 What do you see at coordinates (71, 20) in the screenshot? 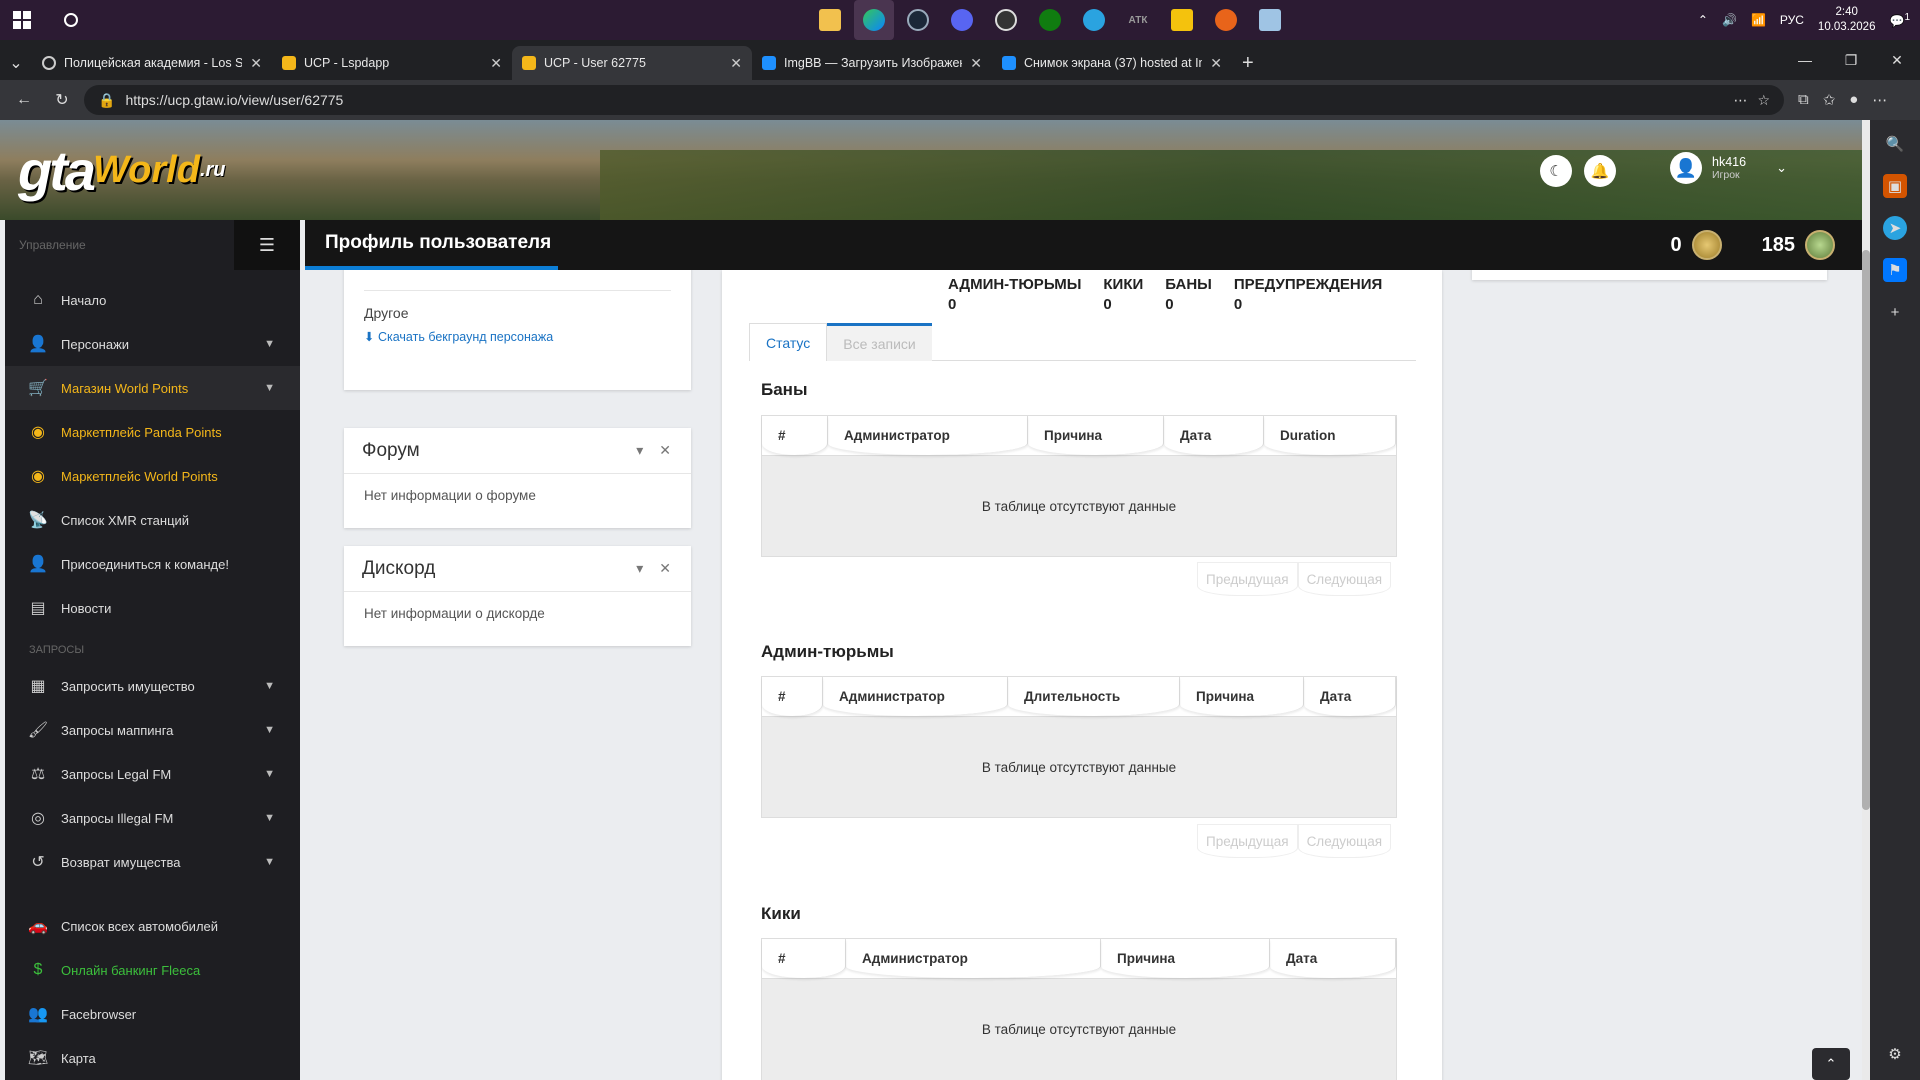
I see `search-circle-icon` at bounding box center [71, 20].